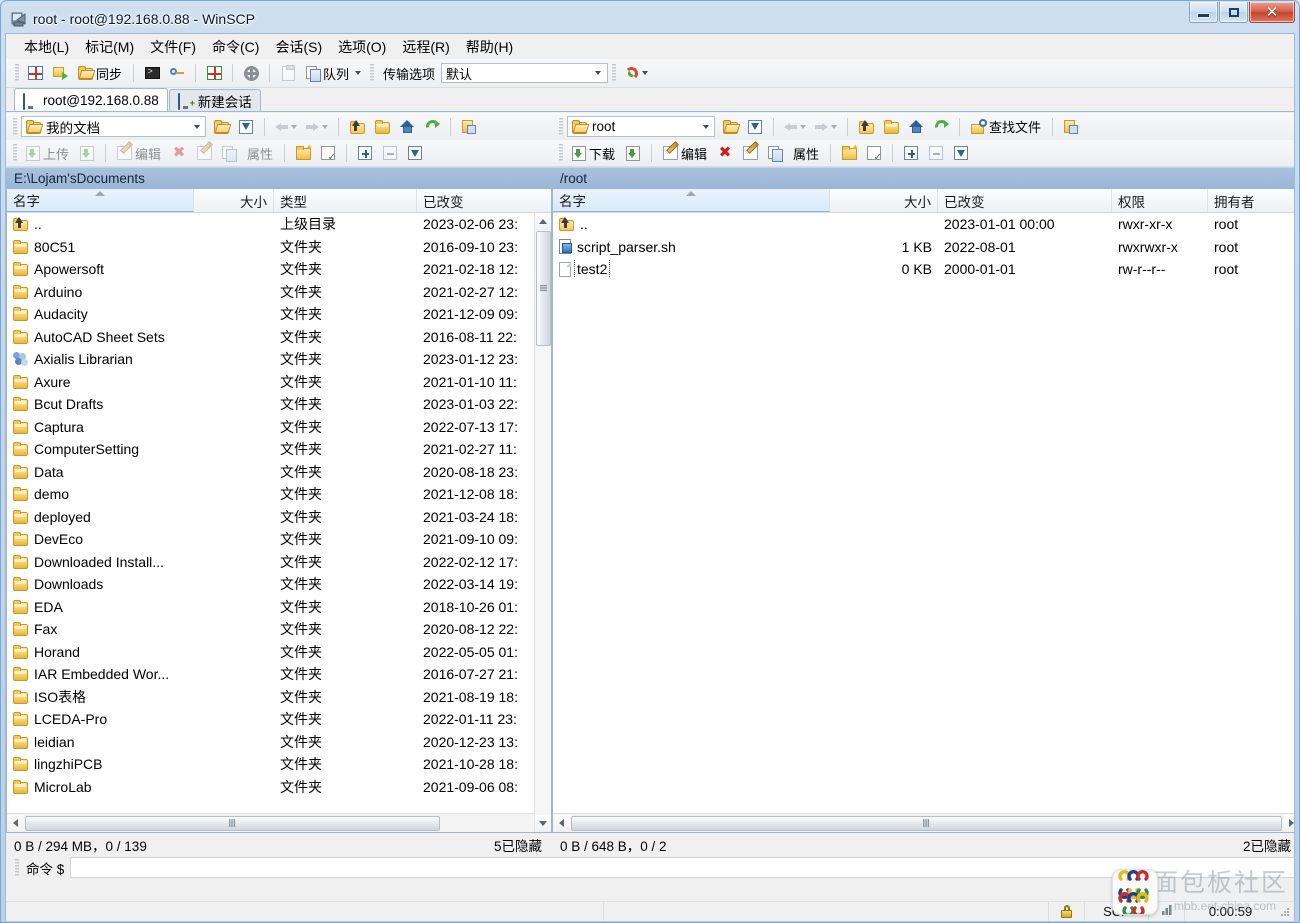  Describe the element at coordinates (100, 73) in the screenshot. I see `synchronize-button: 同步` at that location.